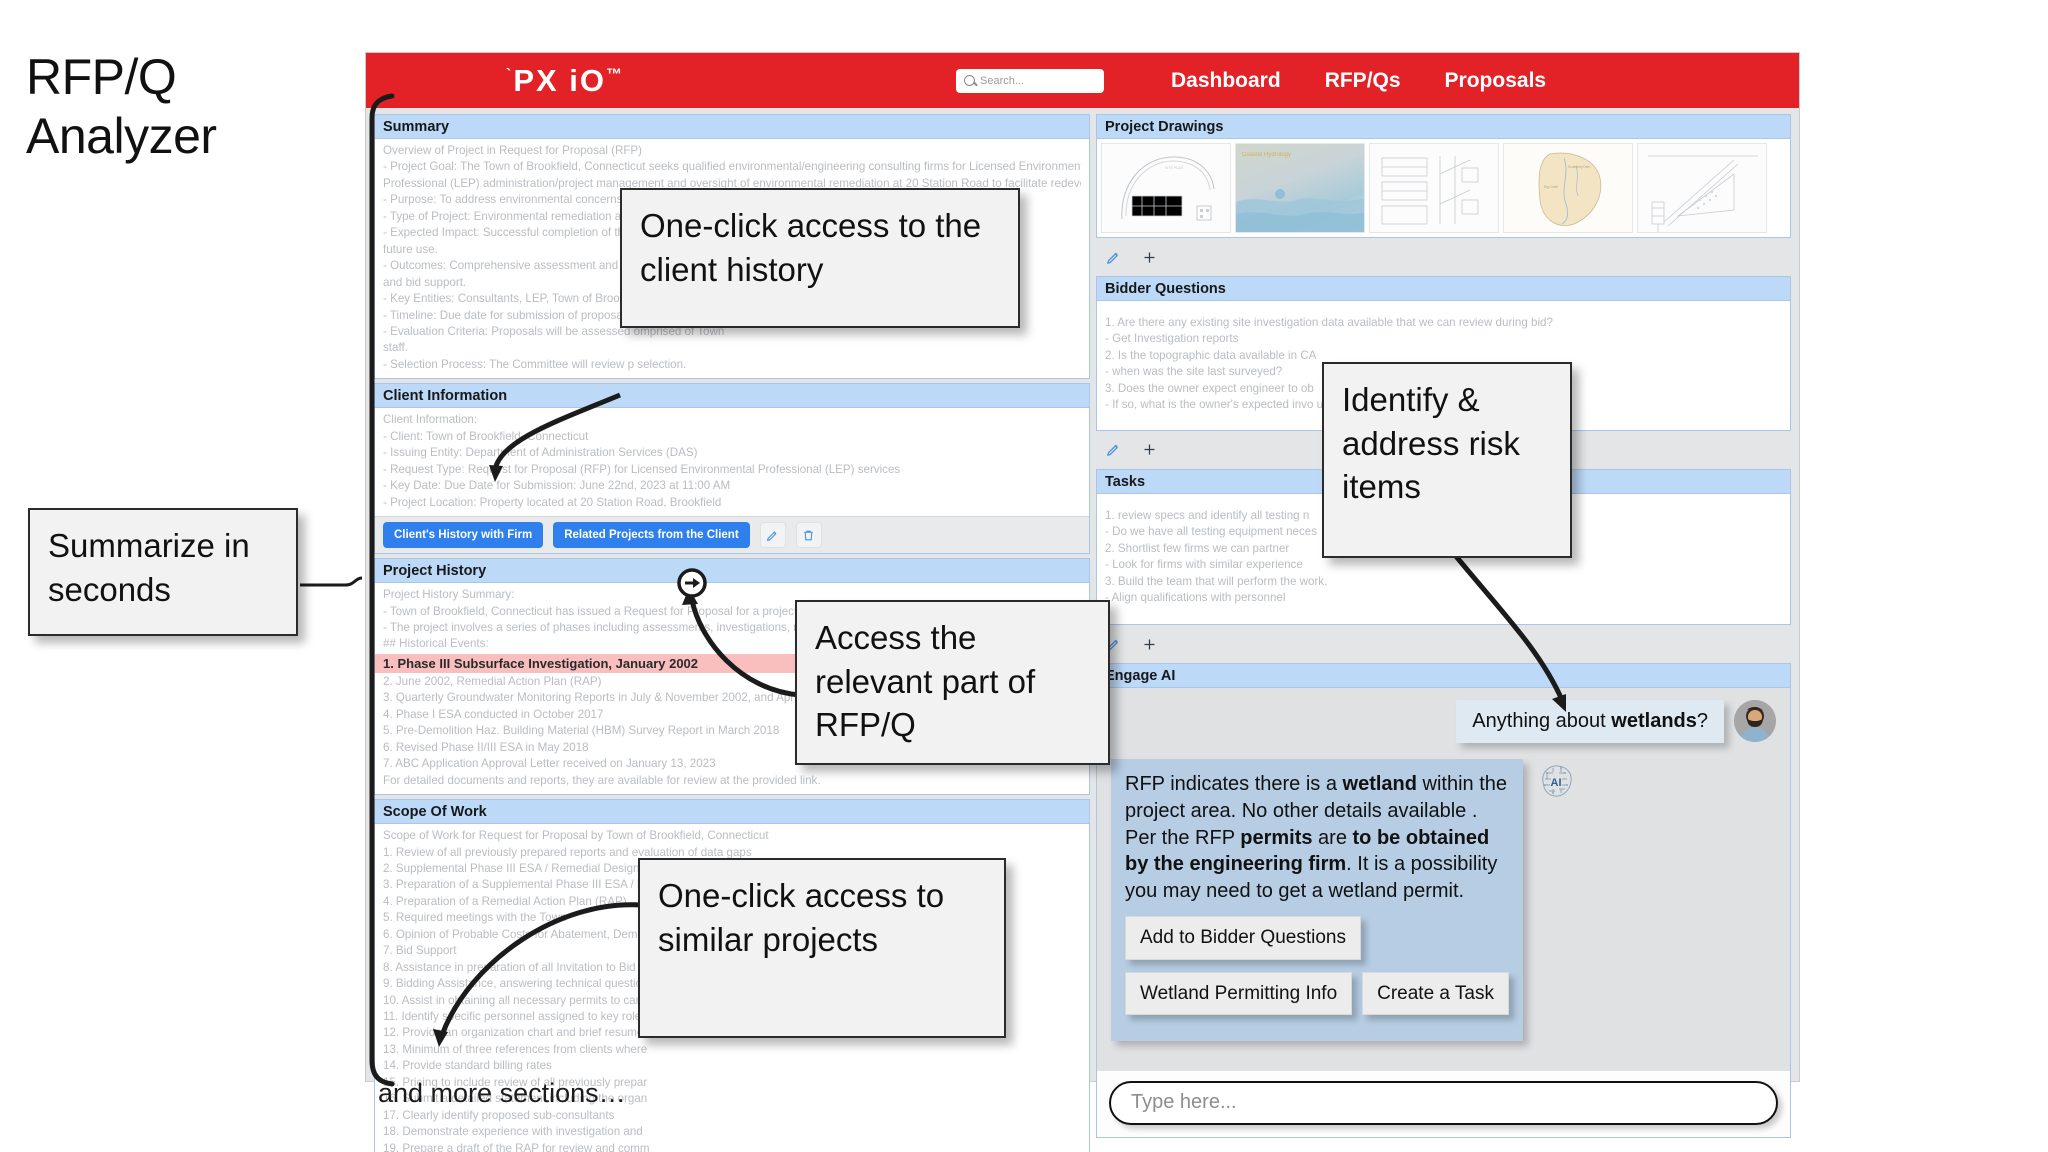  I want to click on page-title-line2: Analyzer, so click(121, 136).